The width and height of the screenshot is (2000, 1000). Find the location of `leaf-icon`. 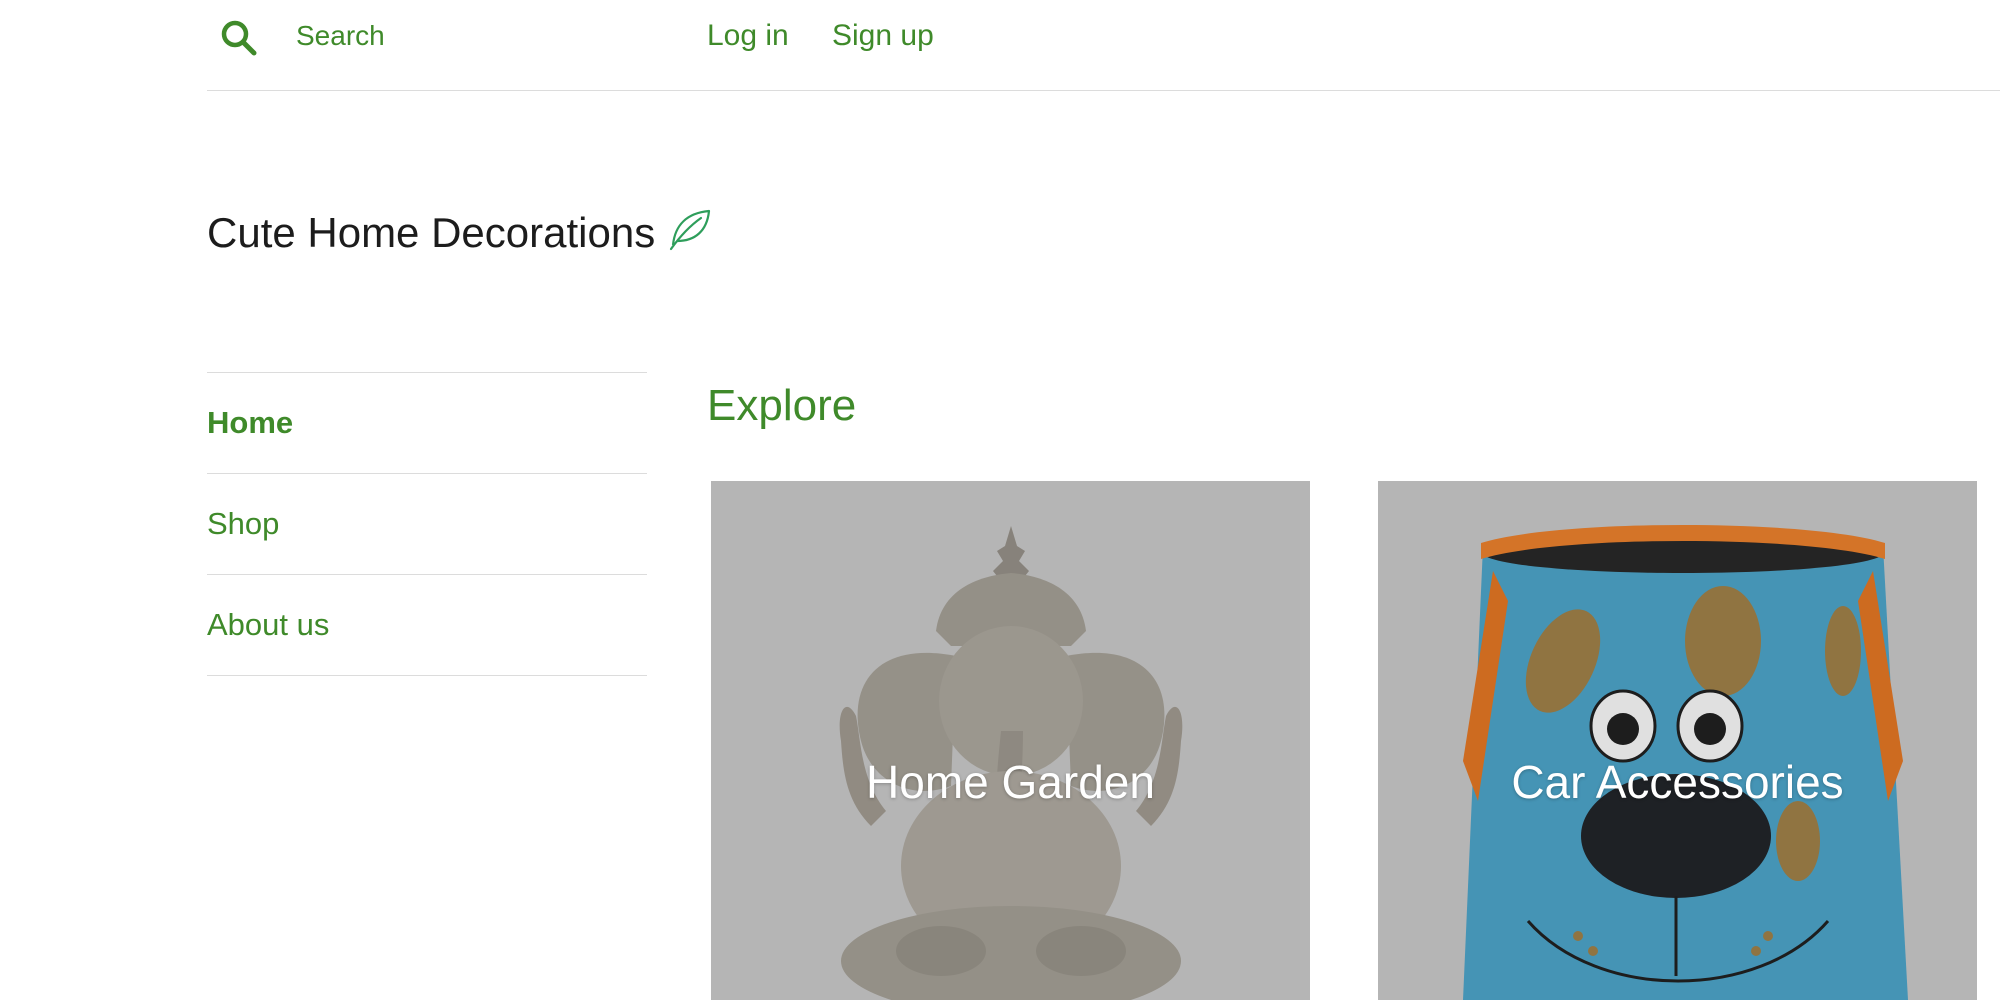

leaf-icon is located at coordinates (690, 230).